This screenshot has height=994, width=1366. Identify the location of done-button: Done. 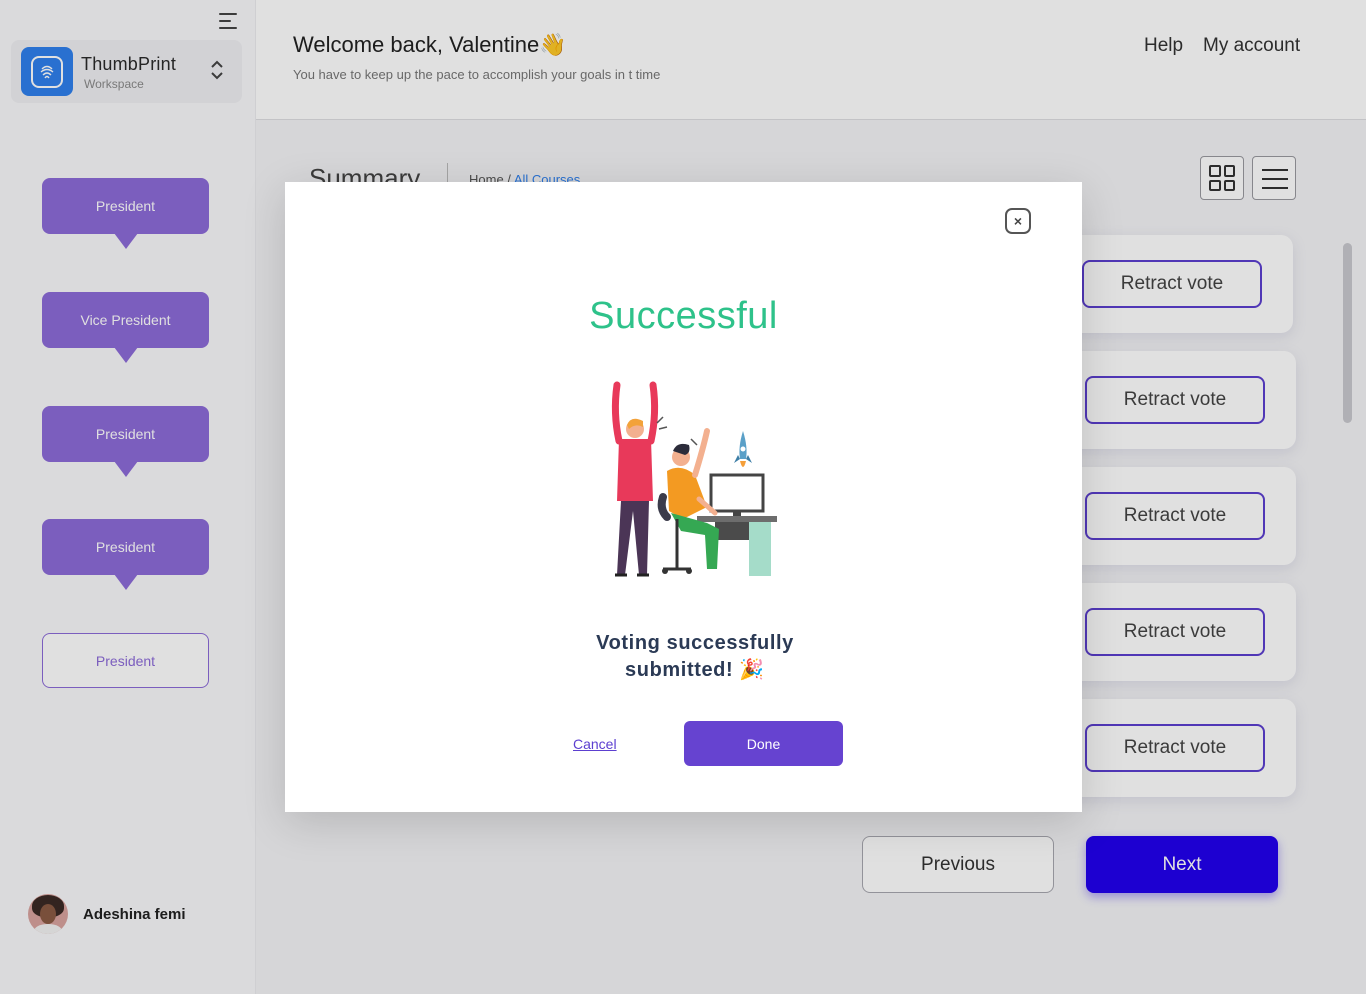
(763, 743).